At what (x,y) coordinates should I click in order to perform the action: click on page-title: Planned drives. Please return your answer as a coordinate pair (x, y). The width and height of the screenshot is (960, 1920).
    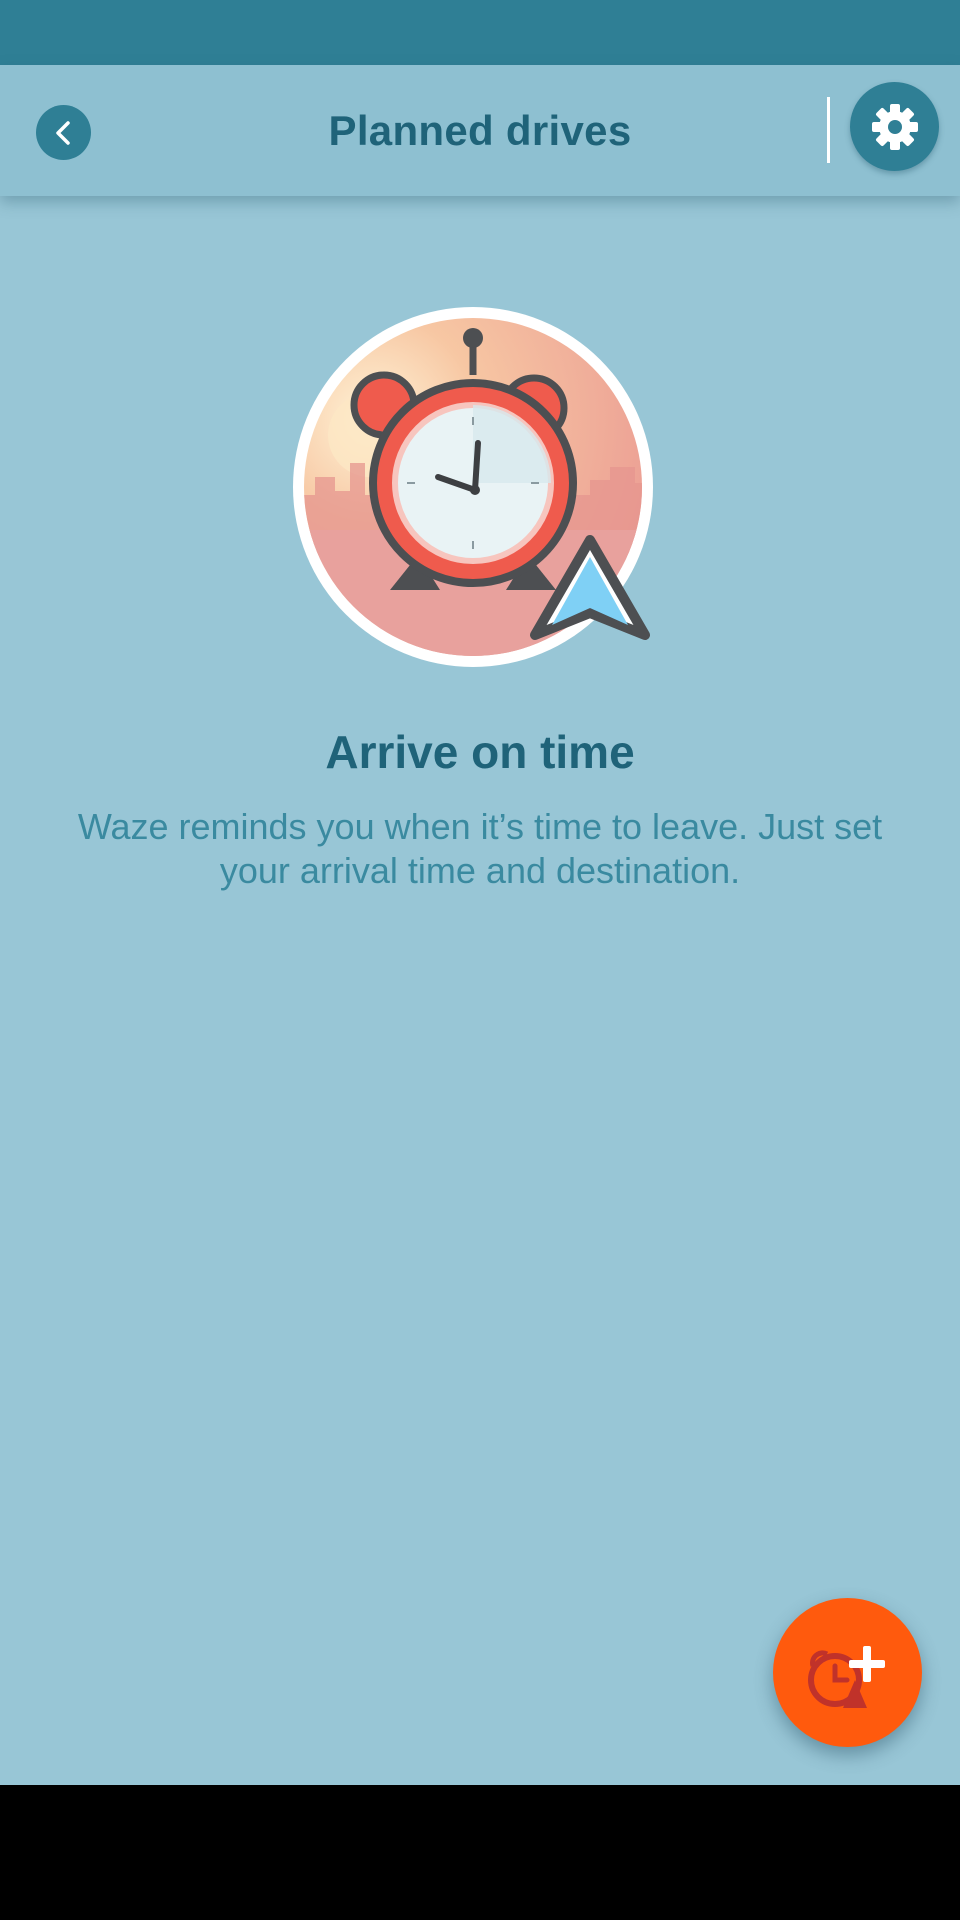
    Looking at the image, I should click on (480, 130).